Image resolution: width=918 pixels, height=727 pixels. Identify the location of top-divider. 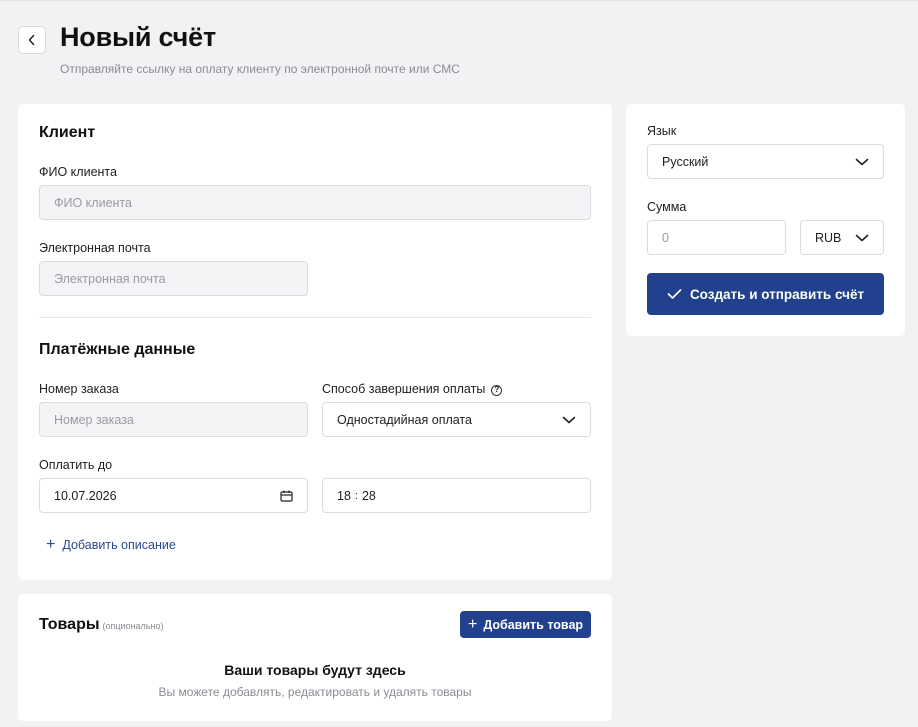
(459, 0).